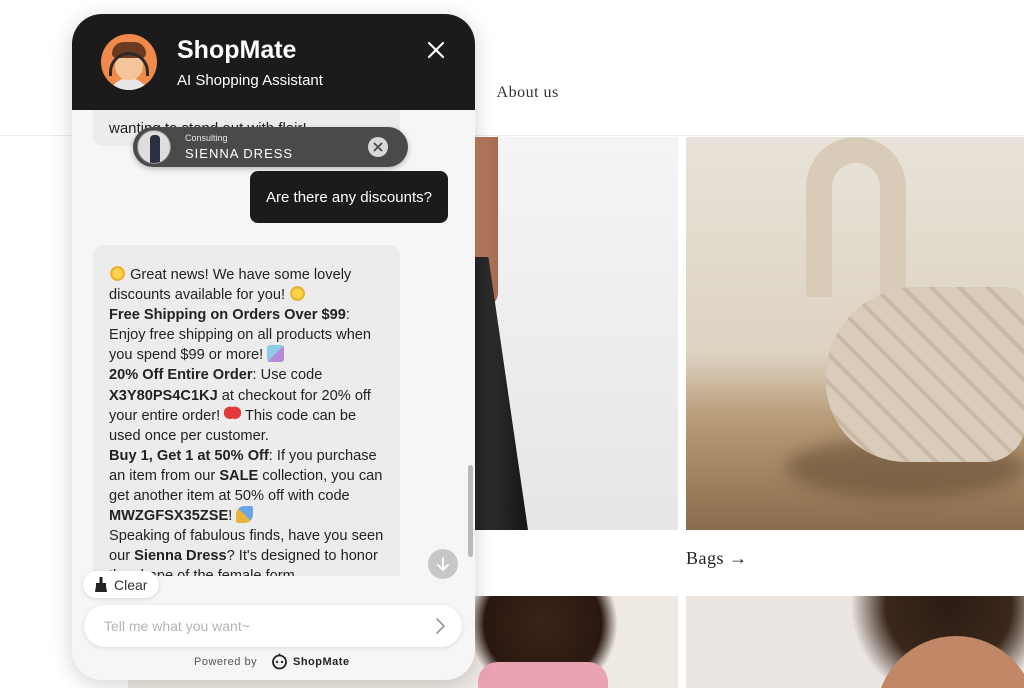  I want to click on model-top, so click(543, 675).